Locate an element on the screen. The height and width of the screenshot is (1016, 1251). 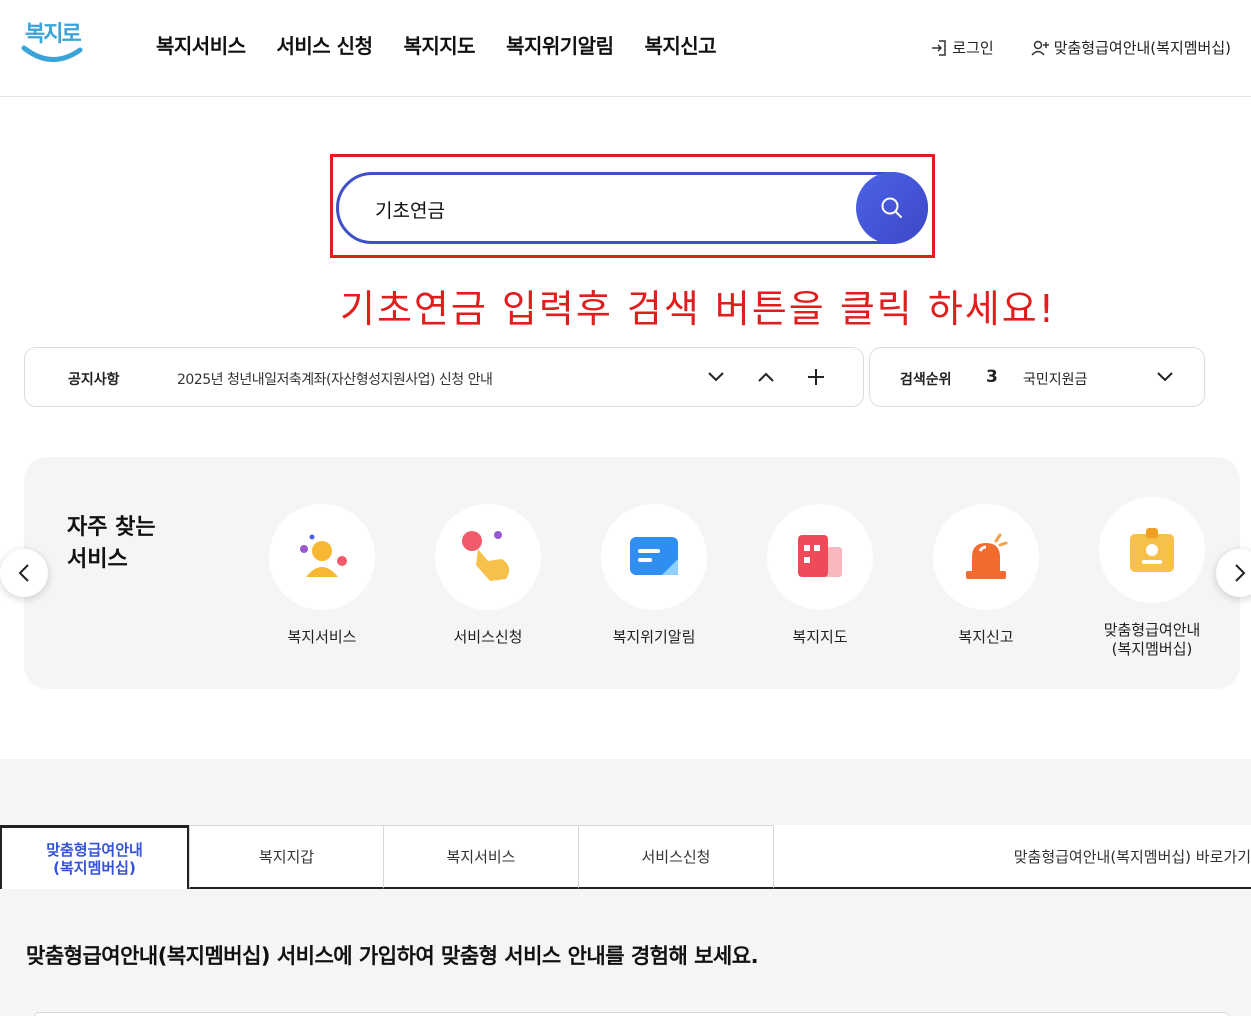
logo: 복지로 is located at coordinates (52, 42).